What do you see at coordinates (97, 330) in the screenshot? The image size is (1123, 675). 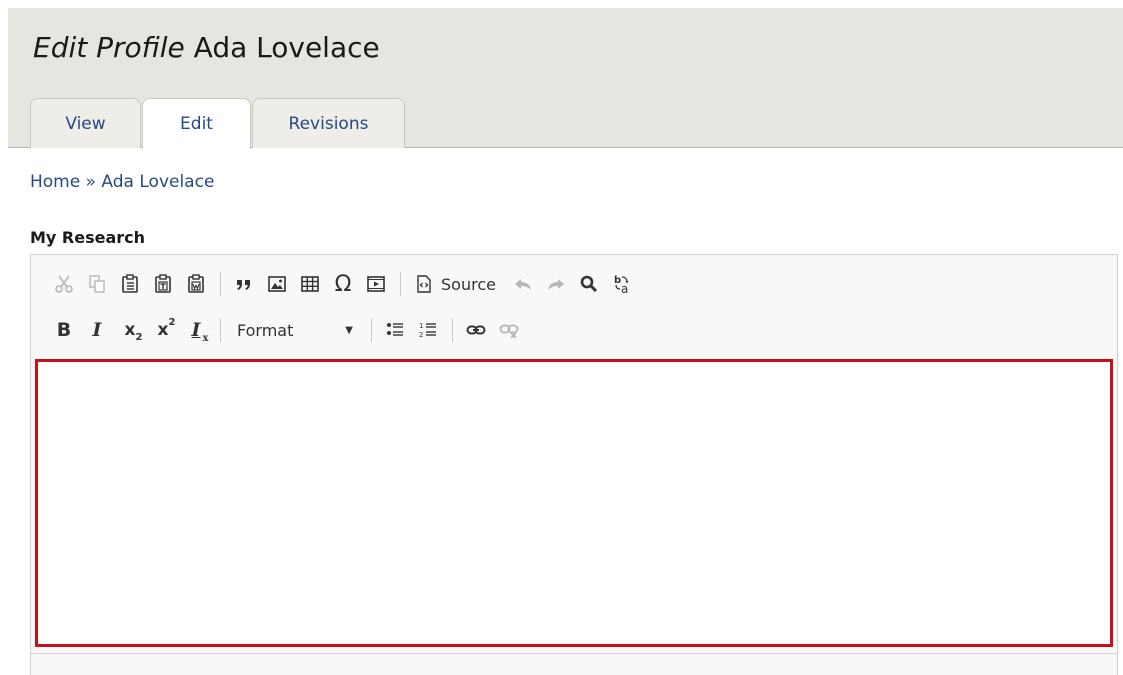 I see `italic-icon: I` at bounding box center [97, 330].